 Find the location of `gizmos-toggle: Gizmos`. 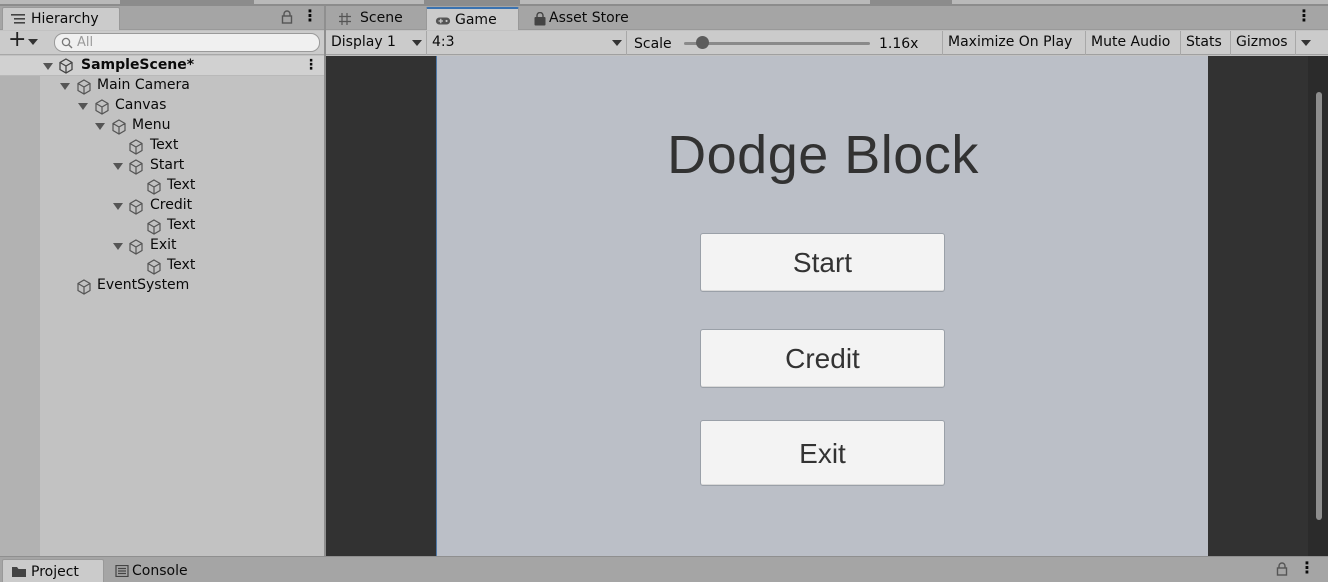

gizmos-toggle: Gizmos is located at coordinates (1263, 43).